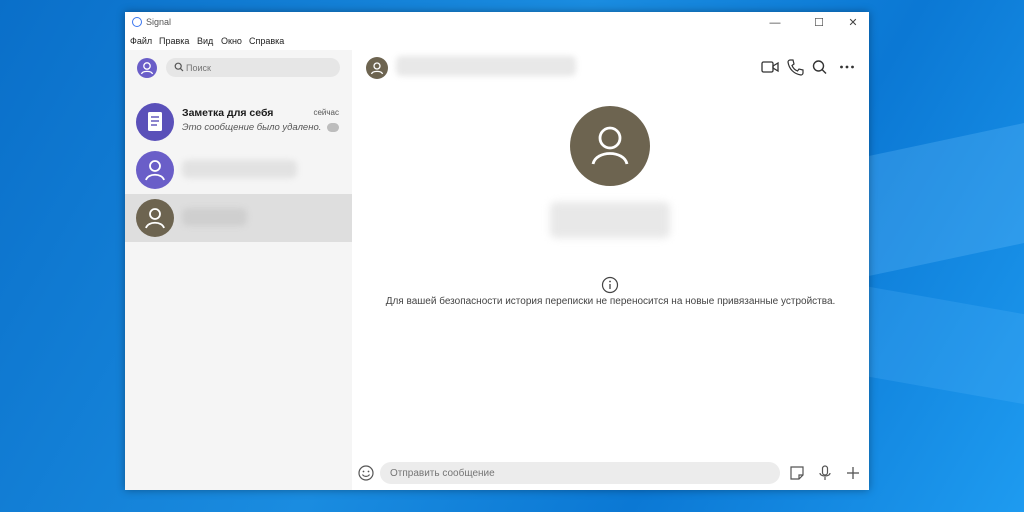  What do you see at coordinates (853, 23) in the screenshot?
I see `close-button: ✕` at bounding box center [853, 23].